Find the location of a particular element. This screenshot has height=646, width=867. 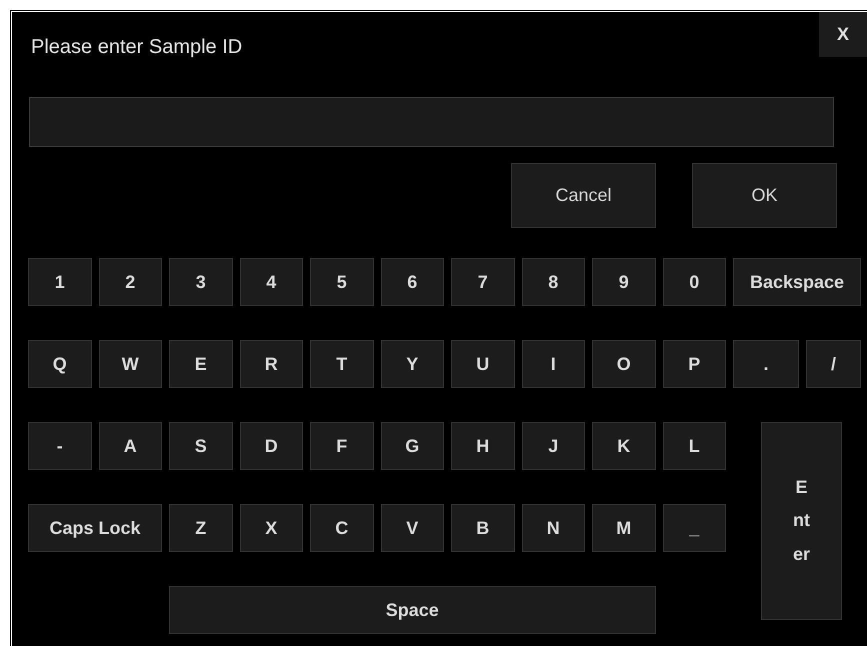

key: T is located at coordinates (342, 364).